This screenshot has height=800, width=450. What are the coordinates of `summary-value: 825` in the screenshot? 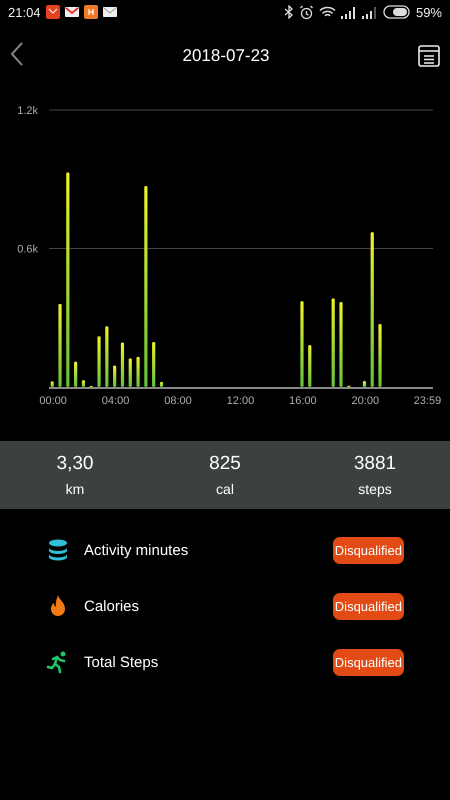 It's located at (225, 464).